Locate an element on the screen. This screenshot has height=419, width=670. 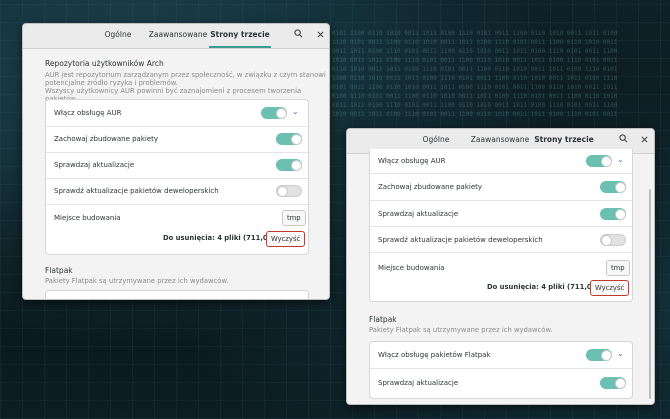
tab-advanced: Zaawansowane is located at coordinates (178, 36).